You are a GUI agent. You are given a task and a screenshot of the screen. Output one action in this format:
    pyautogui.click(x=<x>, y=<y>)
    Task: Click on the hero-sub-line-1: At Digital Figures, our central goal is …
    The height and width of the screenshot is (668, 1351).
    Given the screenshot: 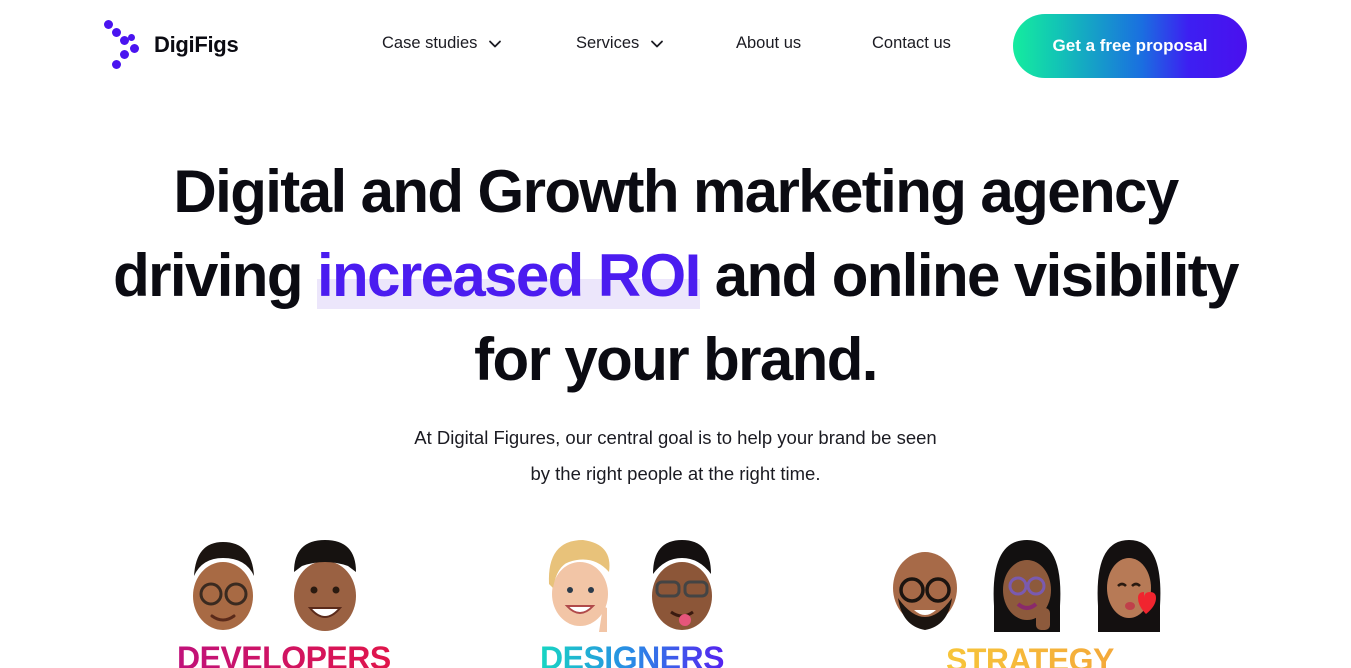 What is the action you would take?
    pyautogui.click(x=675, y=437)
    